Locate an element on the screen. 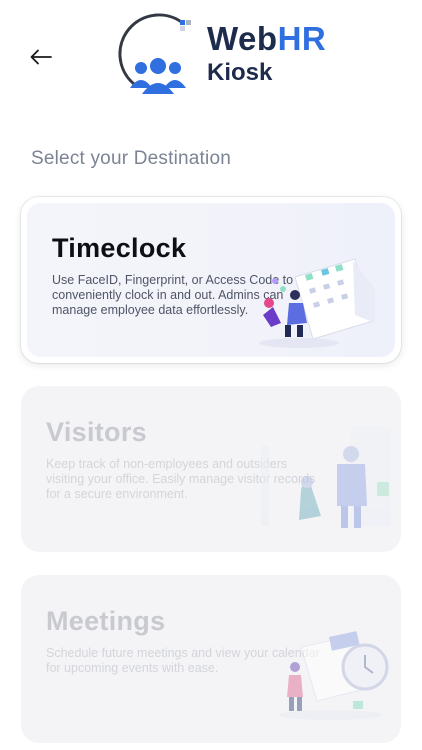  visitors-title: Visitors is located at coordinates (96, 432).